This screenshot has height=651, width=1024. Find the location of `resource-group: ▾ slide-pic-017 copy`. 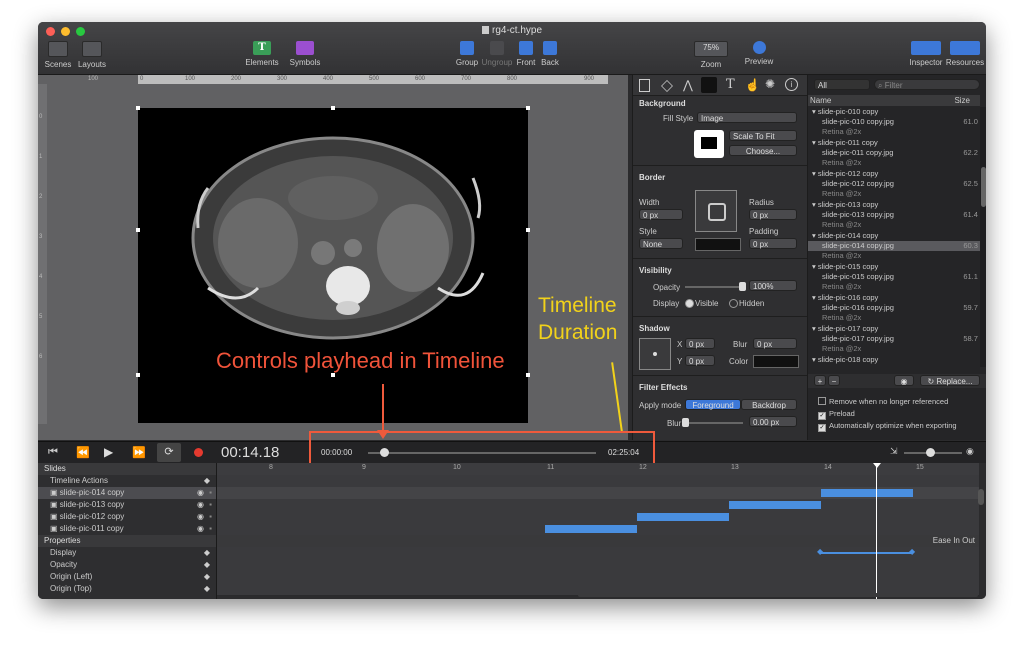

resource-group: ▾ slide-pic-017 copy is located at coordinates (894, 329).